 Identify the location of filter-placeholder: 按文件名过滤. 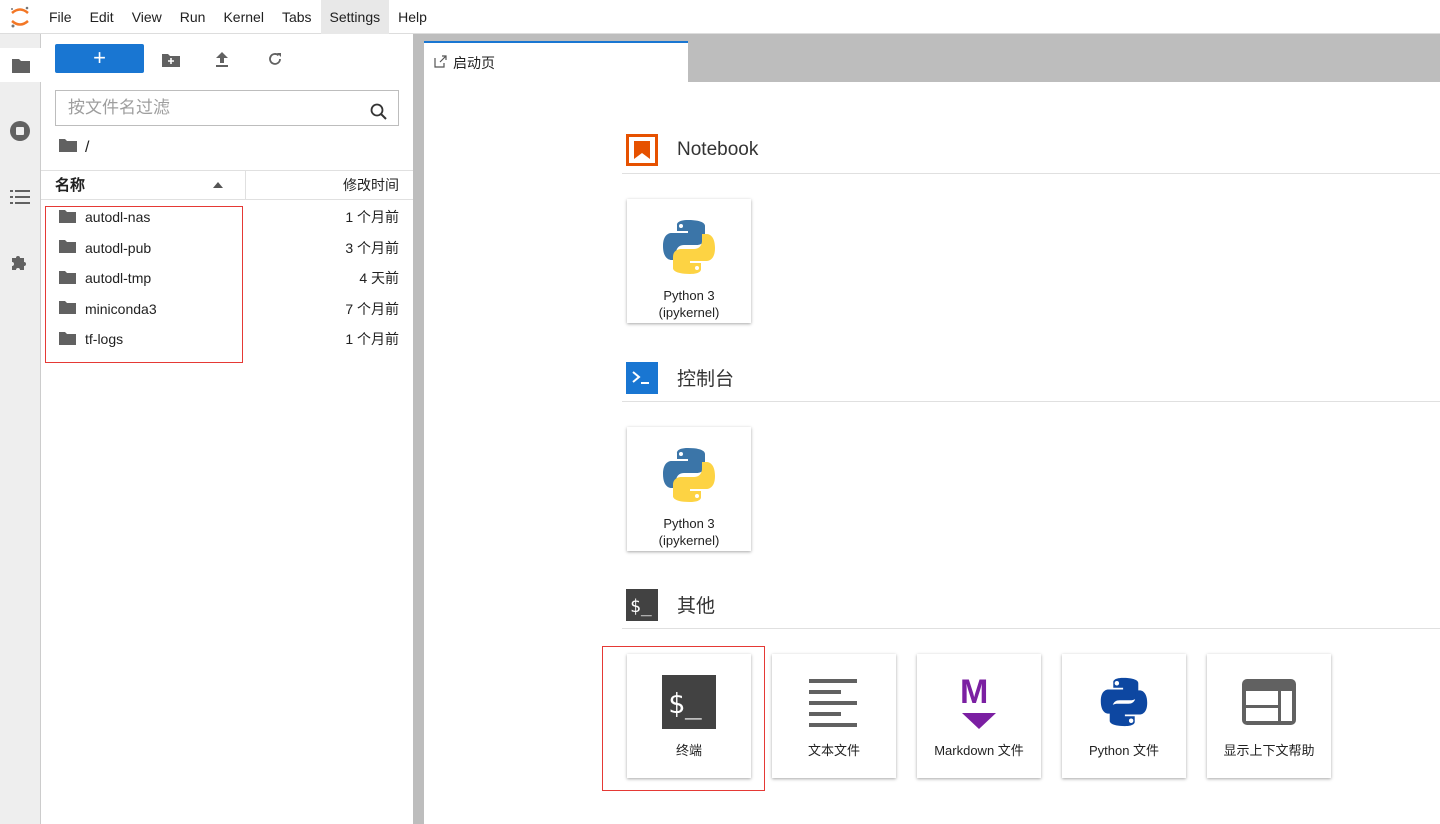
(119, 107).